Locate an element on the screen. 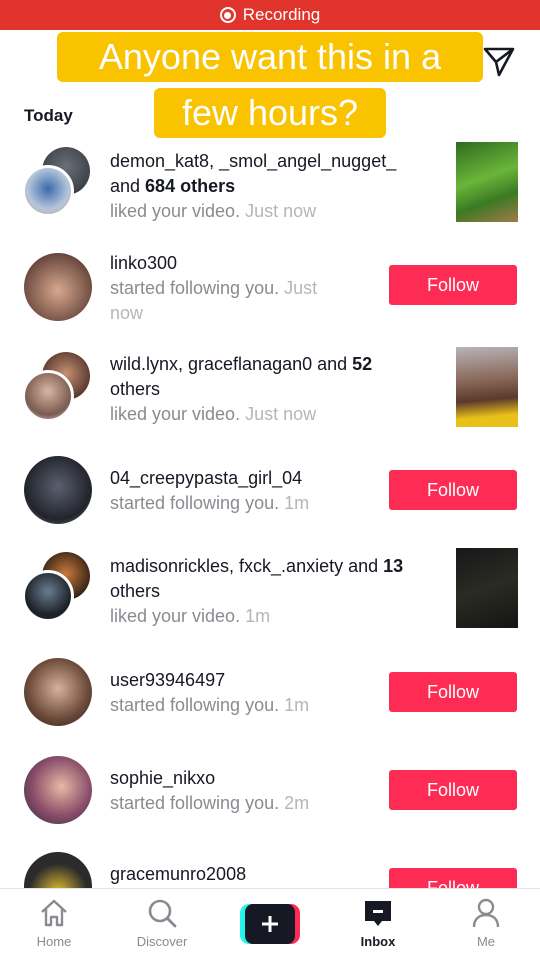  timestamp: Just is located at coordinates (301, 288).